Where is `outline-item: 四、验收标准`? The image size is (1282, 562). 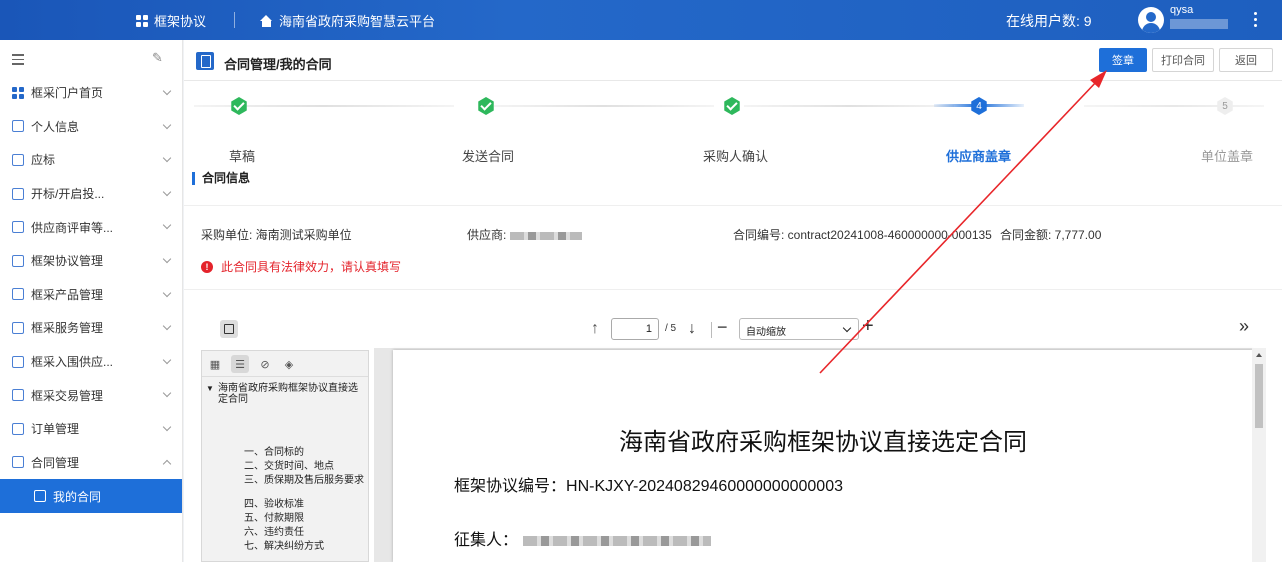
outline-item: 四、验收标准 is located at coordinates (305, 504).